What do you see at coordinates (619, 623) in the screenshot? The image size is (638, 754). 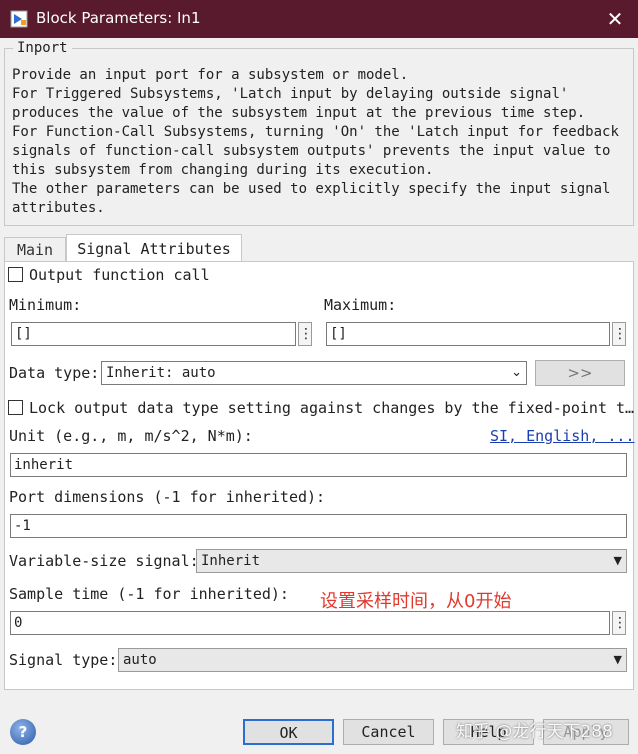 I see `sample-time-ellipsis-icon: ⋮` at bounding box center [619, 623].